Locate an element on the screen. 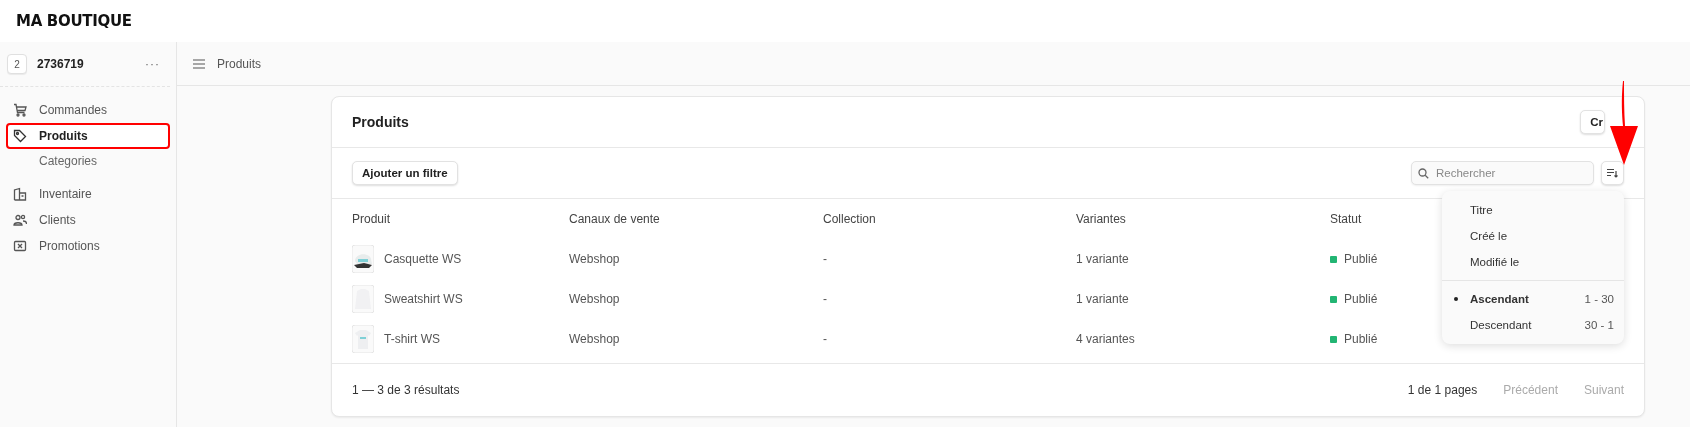 This screenshot has height=427, width=1690. sort-icon is located at coordinates (1612, 173).